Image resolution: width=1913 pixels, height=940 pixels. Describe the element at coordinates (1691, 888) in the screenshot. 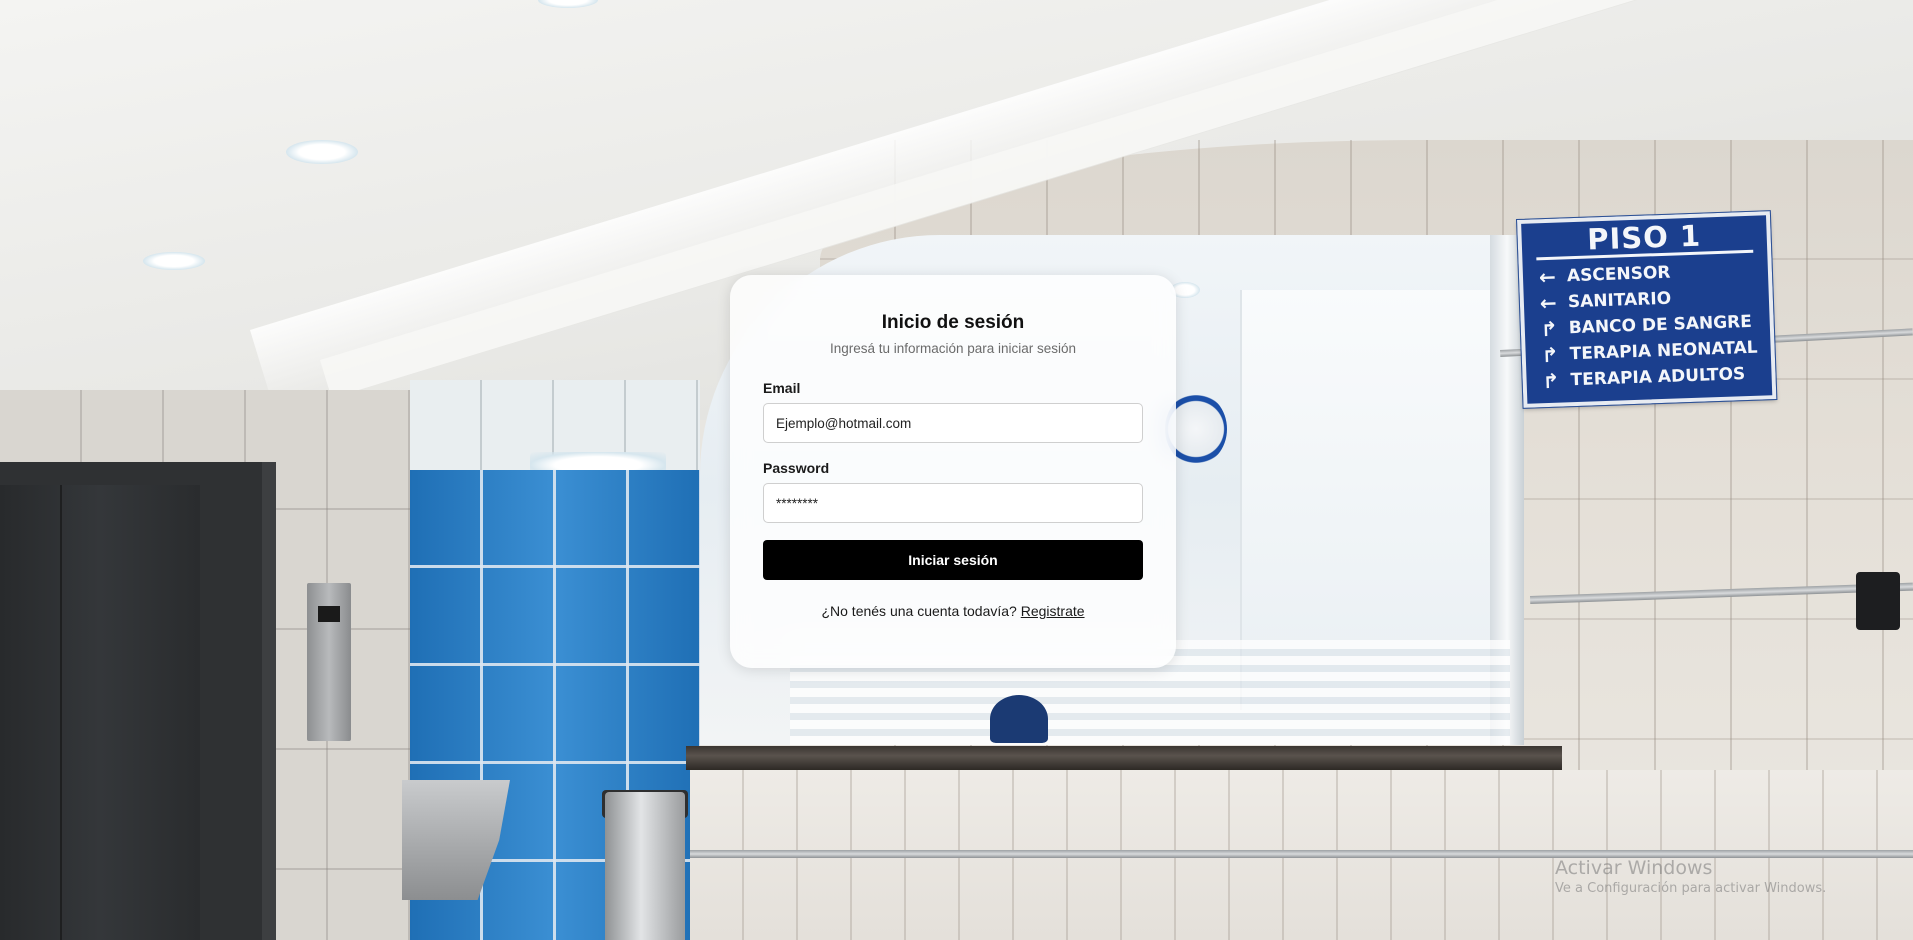

I see `watermark-subtitle: Ve a Configuración para activar Windows.` at that location.